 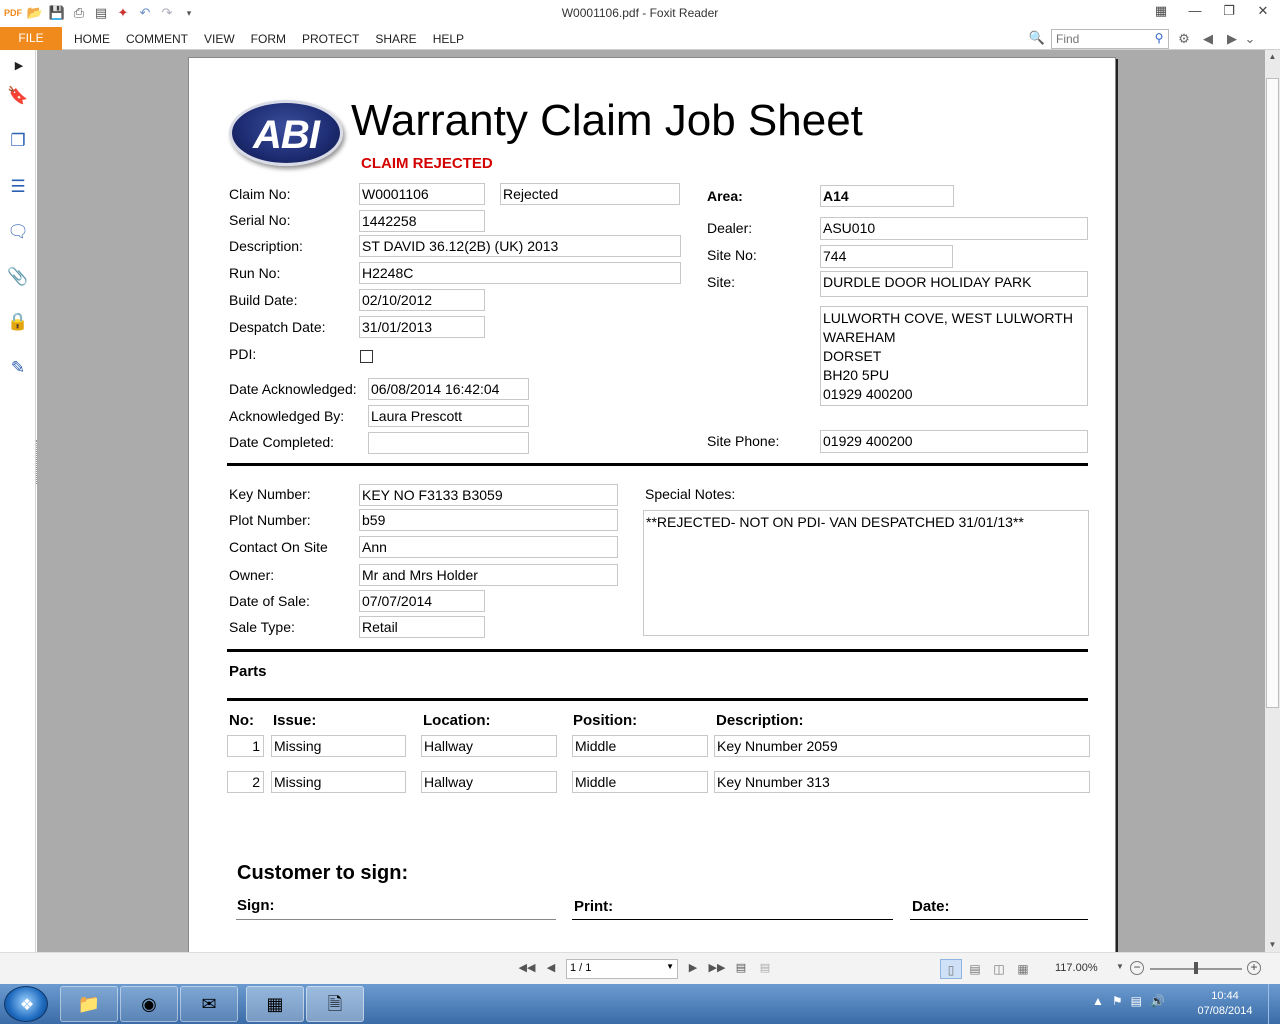 I want to click on address-line: LULWORTH COVE, WEST LULWORTH, so click(x=948, y=318).